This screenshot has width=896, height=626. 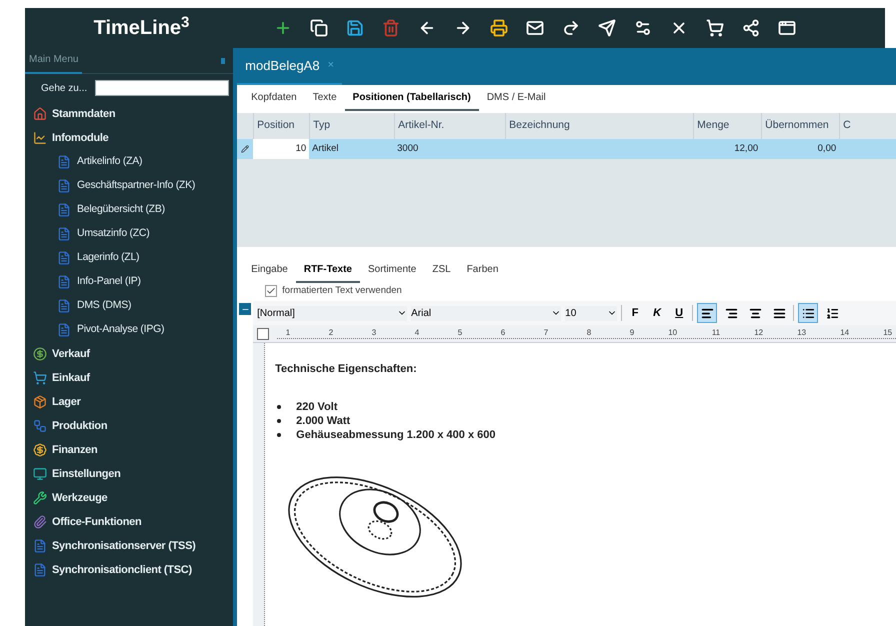 What do you see at coordinates (657, 313) in the screenshot?
I see `italic-button: K` at bounding box center [657, 313].